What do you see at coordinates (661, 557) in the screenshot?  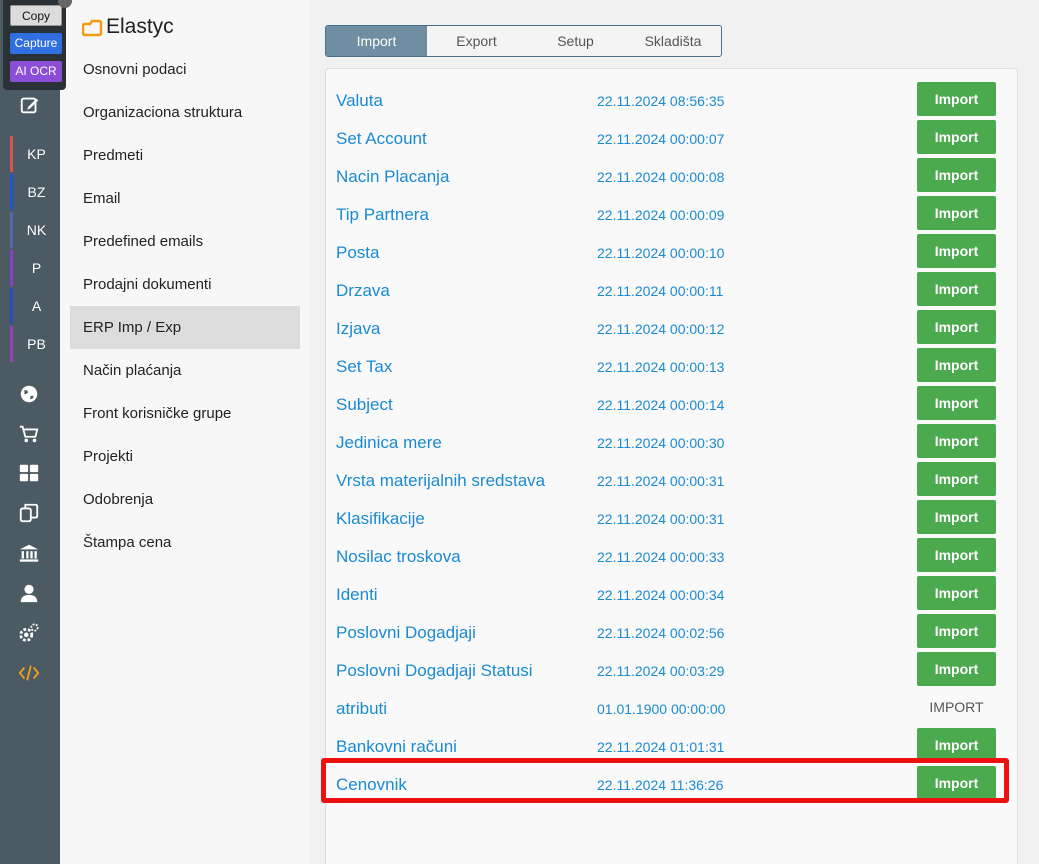 I see `row-date: 22.11.2024 00:00:33` at bounding box center [661, 557].